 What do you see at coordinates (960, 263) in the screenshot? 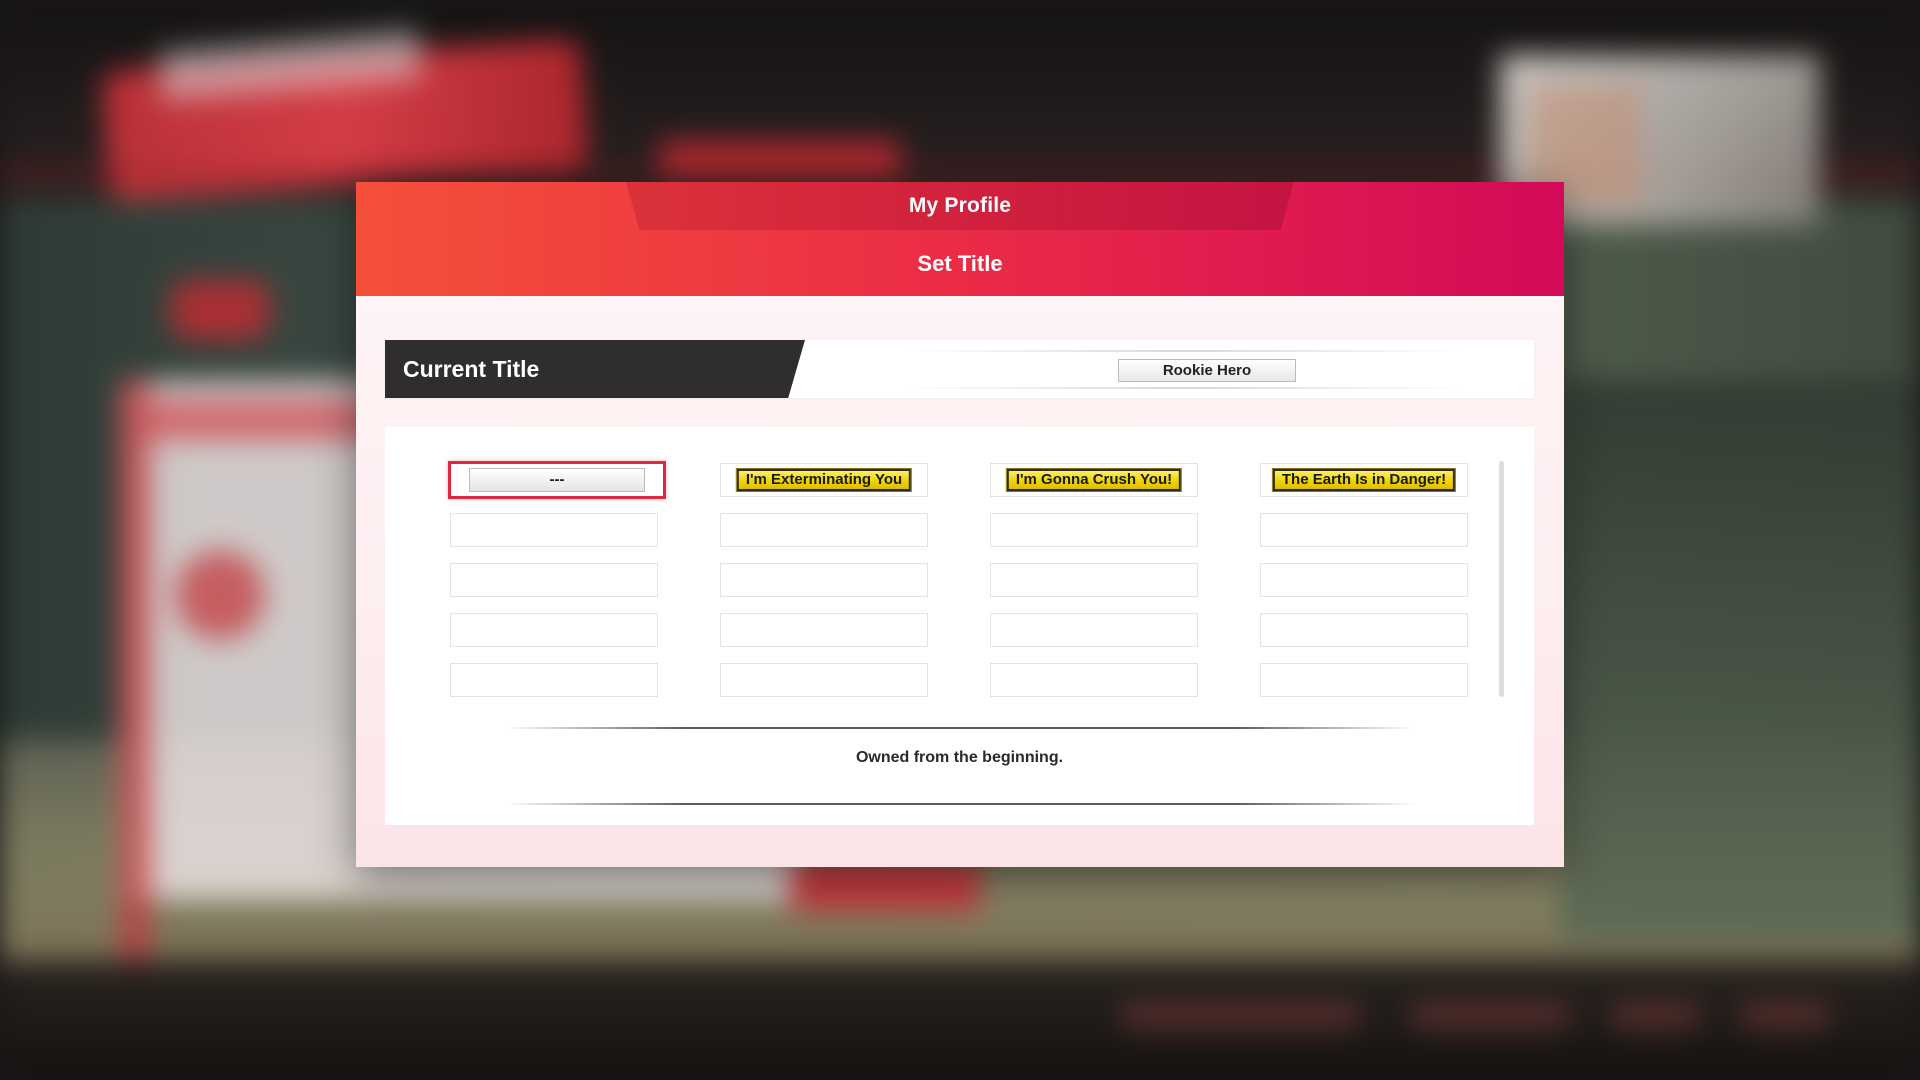
I see `page-subtitle: Set Title` at bounding box center [960, 263].